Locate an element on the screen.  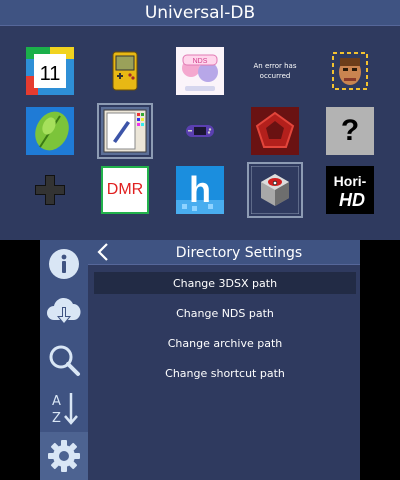
svg-text: HD is located at coordinates (352, 200).